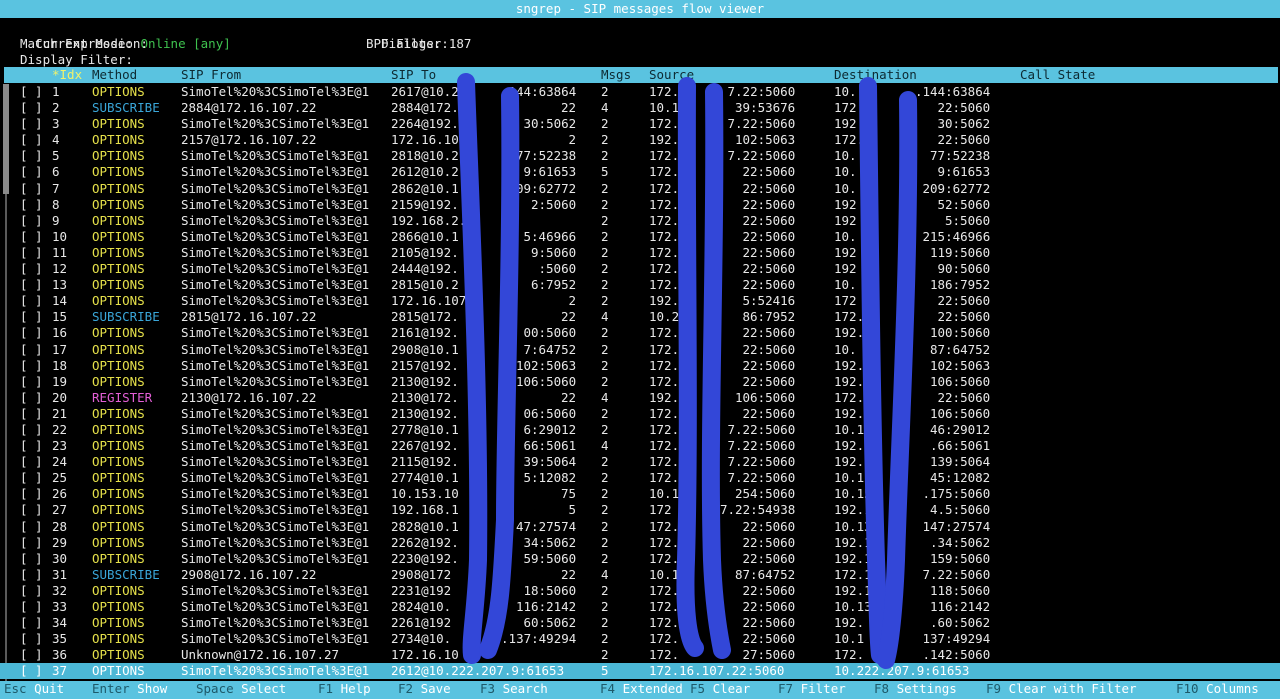 Image resolution: width=1280 pixels, height=699 pixels. Describe the element at coordinates (720, 689) in the screenshot. I see `footer-key-clear: F5 Clear` at that location.